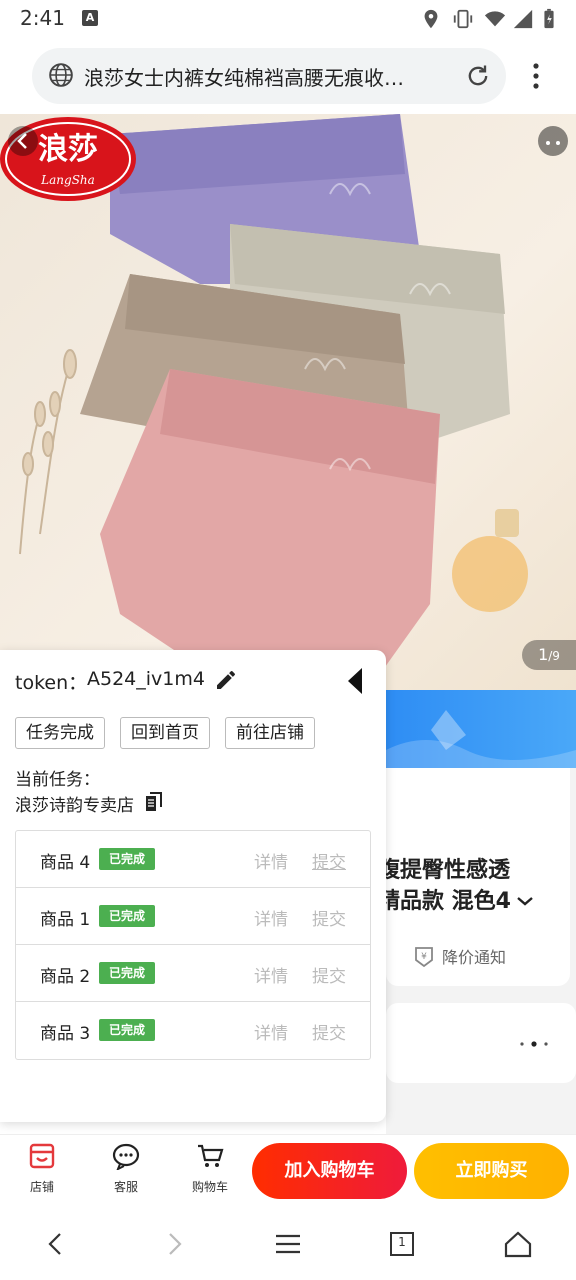 The width and height of the screenshot is (576, 1280). Describe the element at coordinates (554, 656) in the screenshot. I see `image-counter-total: /9` at that location.